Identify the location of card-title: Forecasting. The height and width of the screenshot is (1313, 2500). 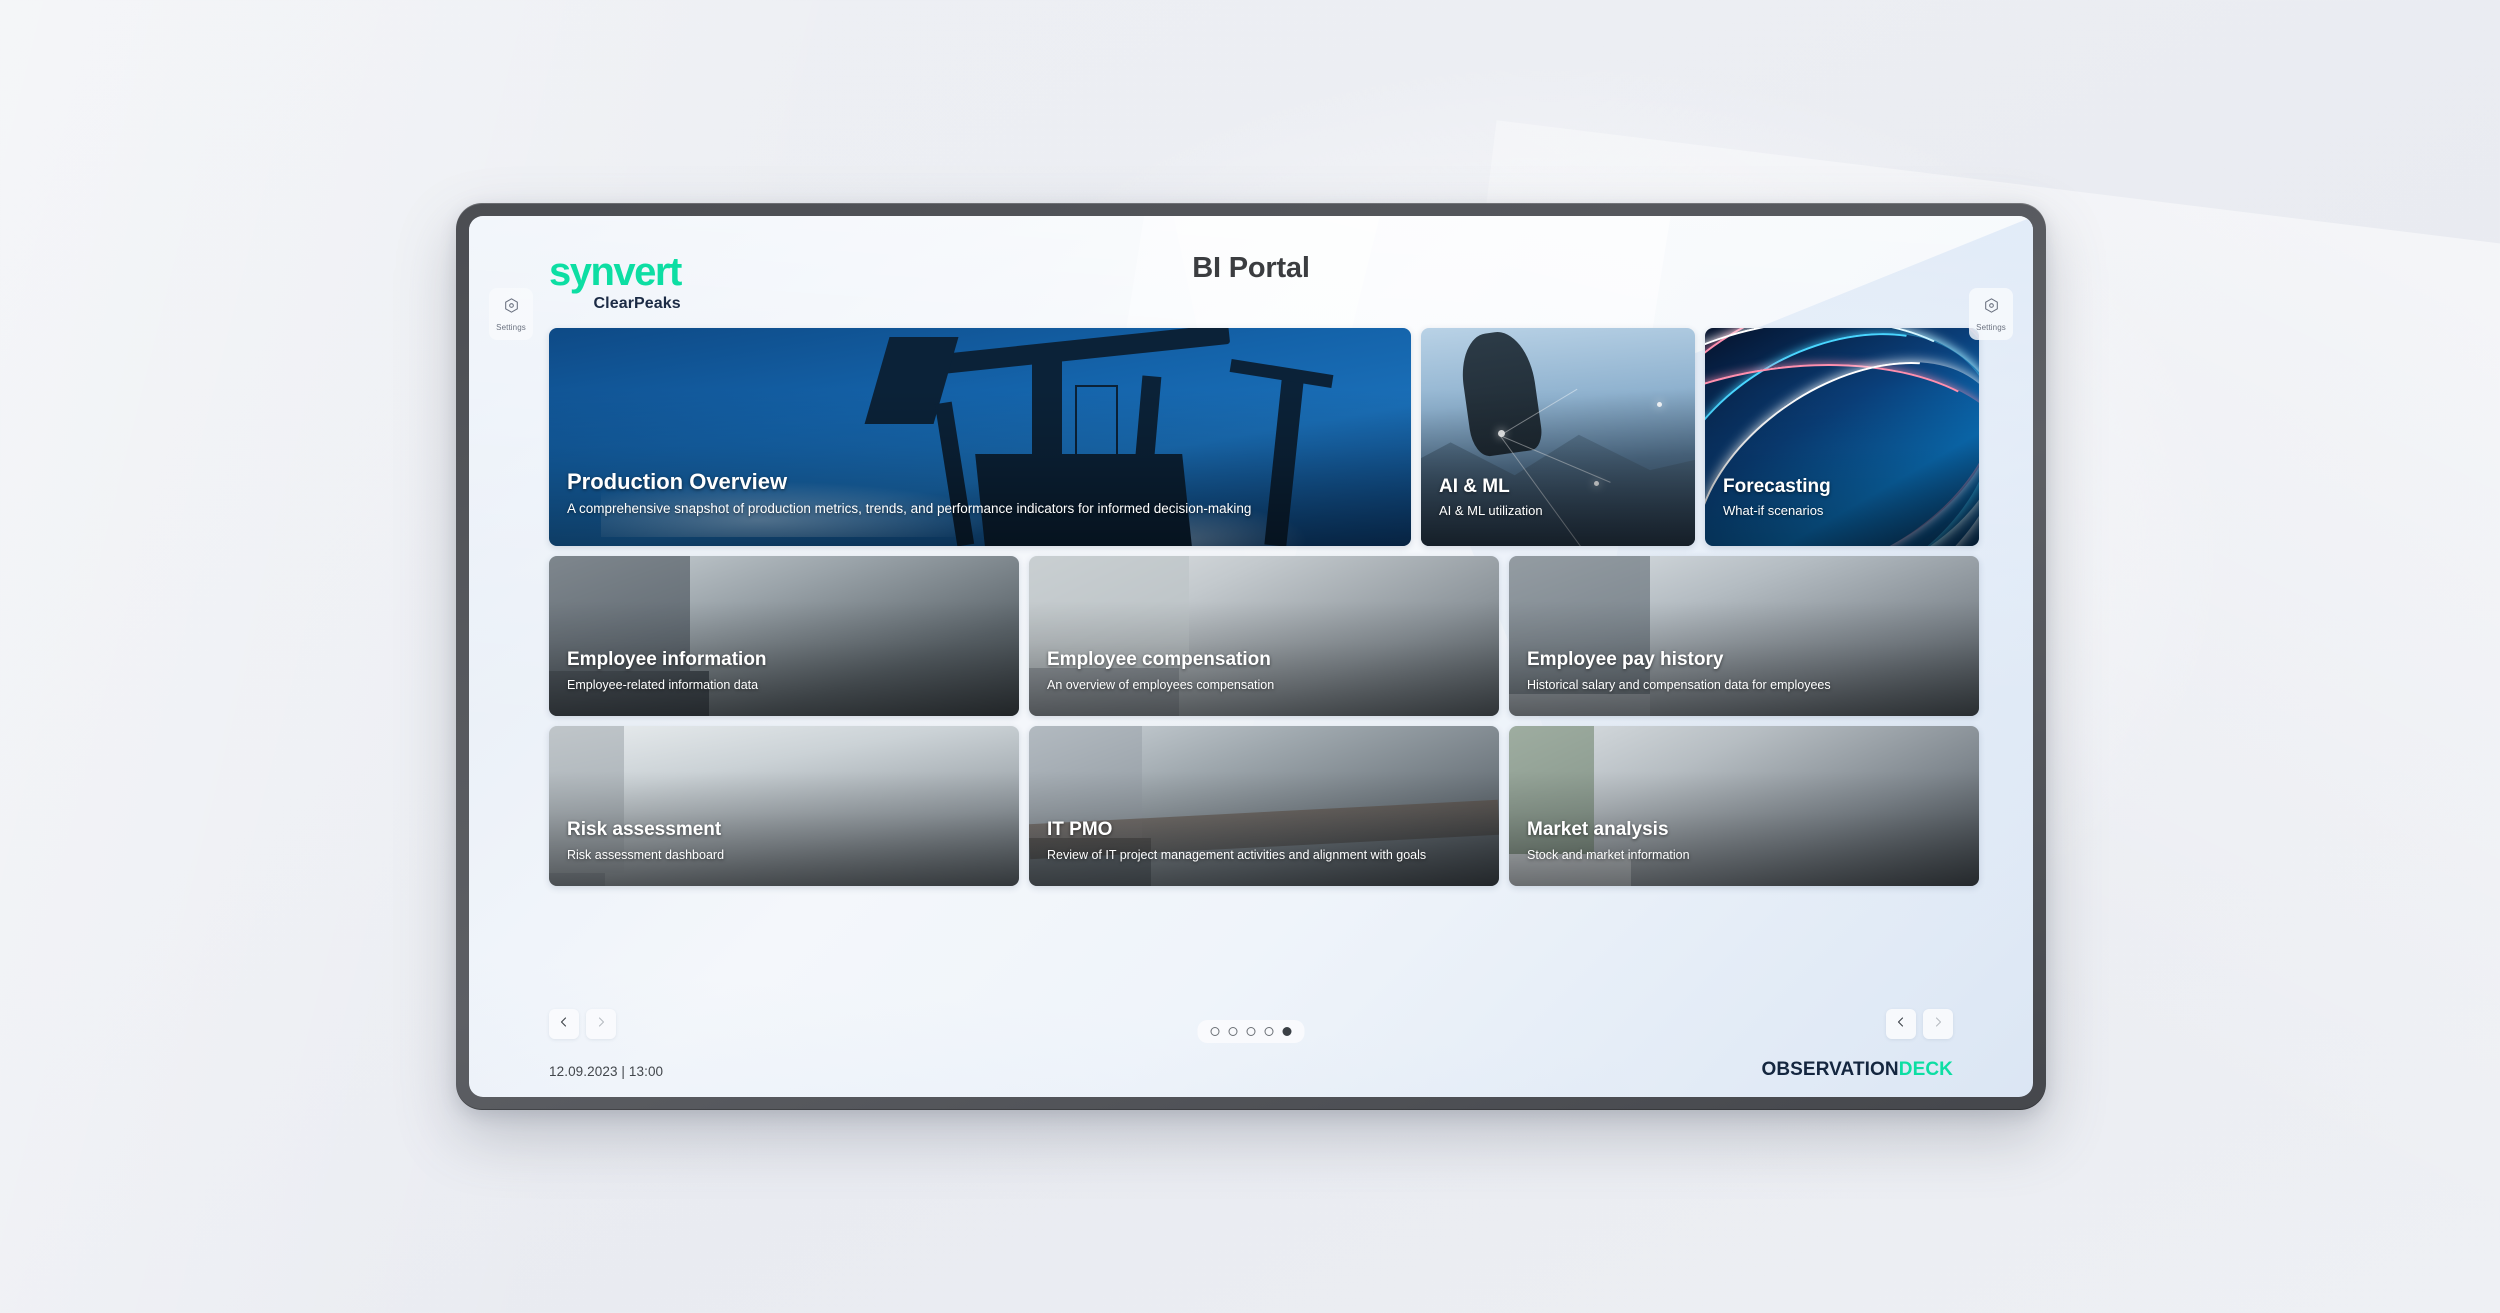
(1777, 486).